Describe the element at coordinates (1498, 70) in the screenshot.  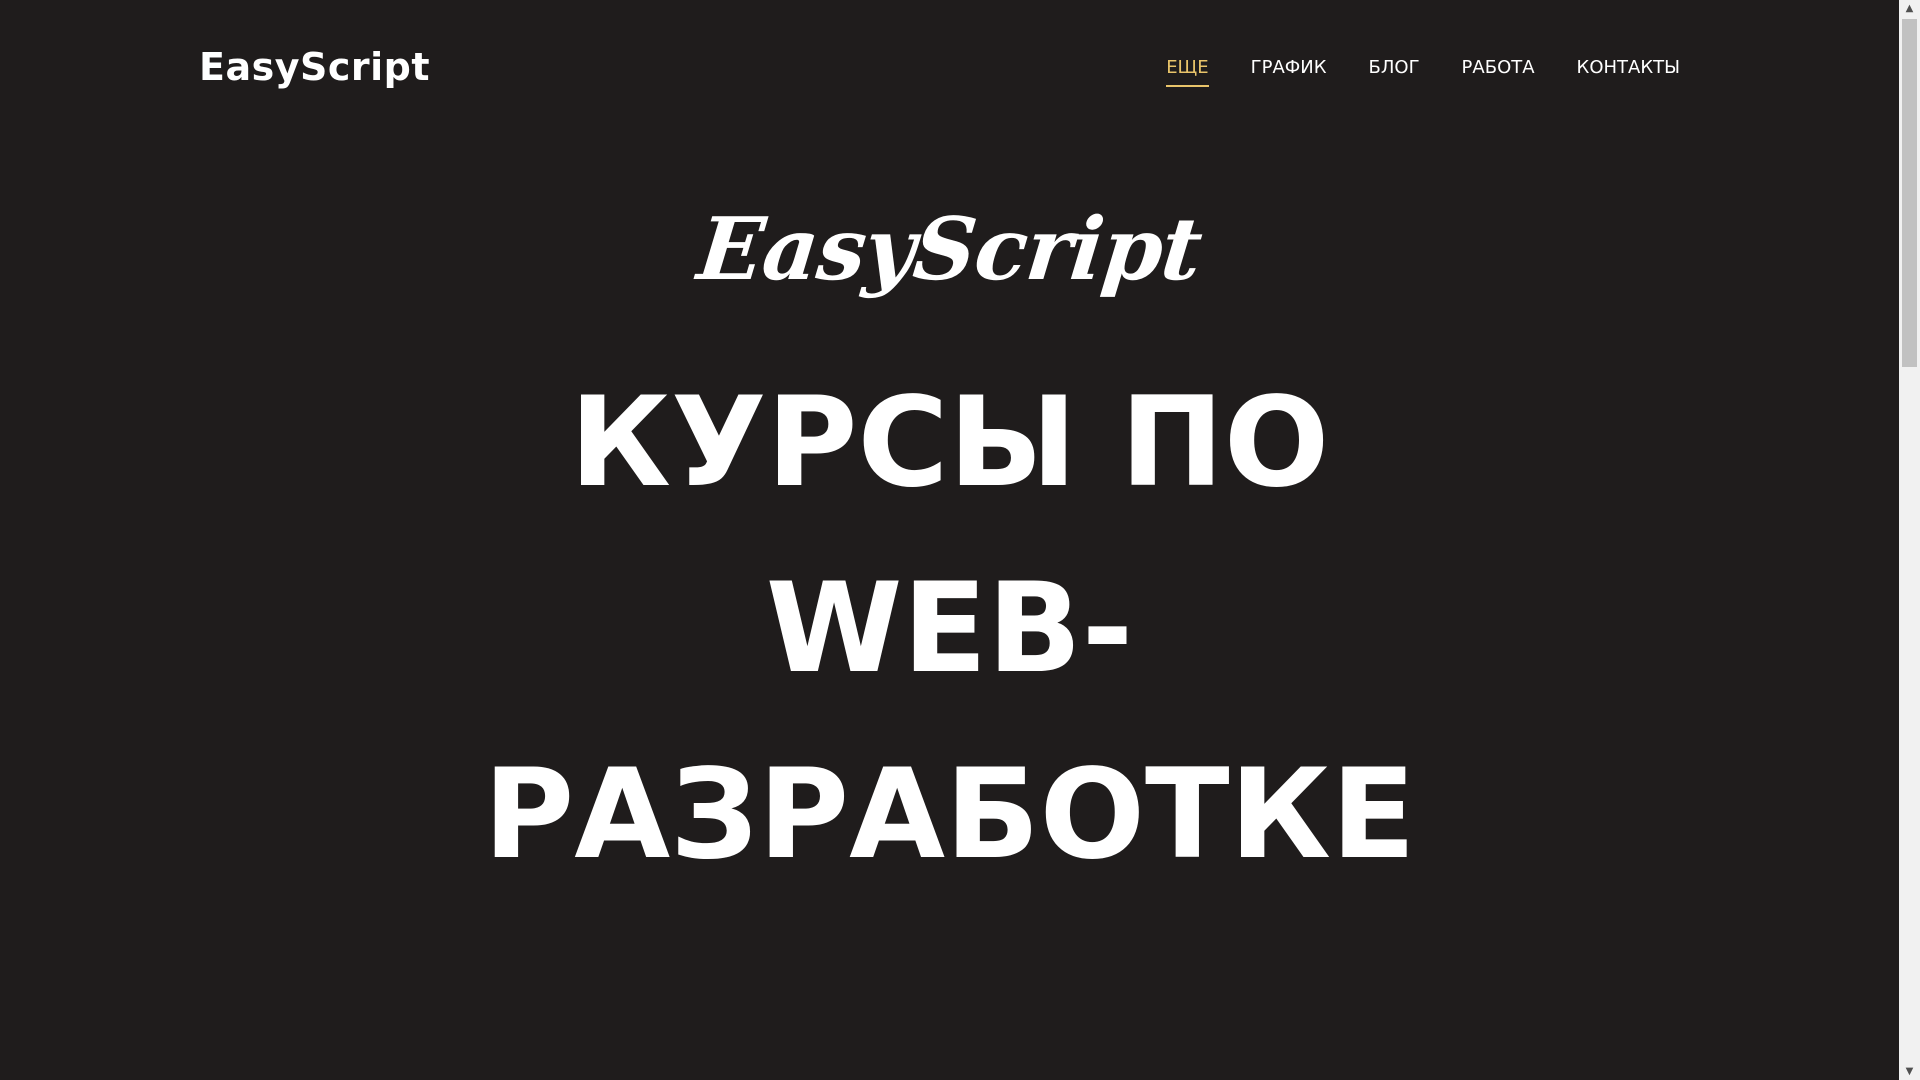
I see `nav-item-jobs: РАБОТА` at that location.